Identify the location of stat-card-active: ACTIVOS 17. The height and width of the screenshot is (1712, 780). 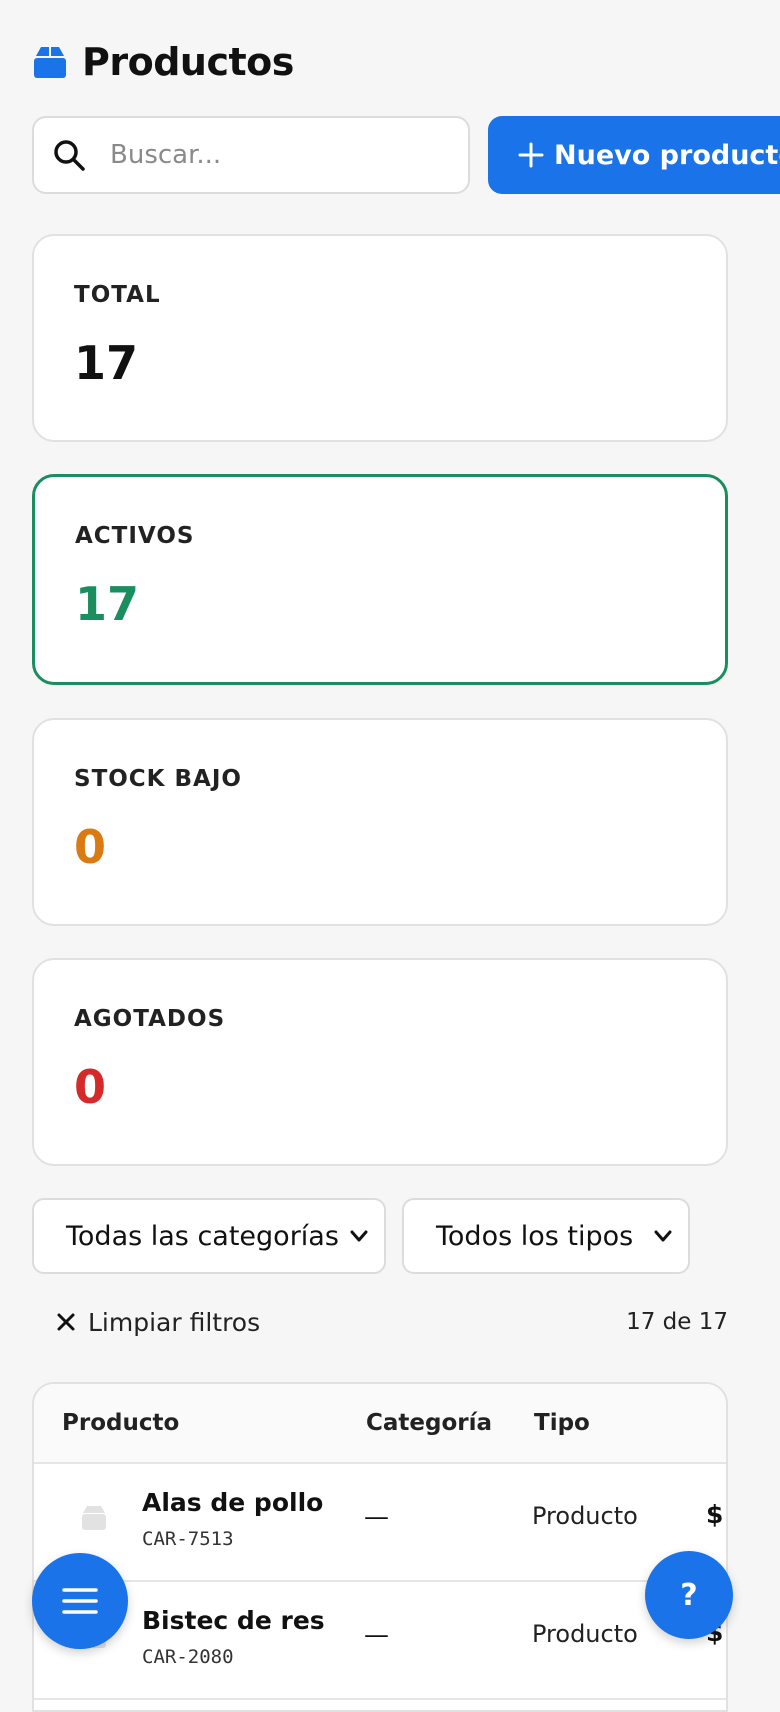
(380, 579).